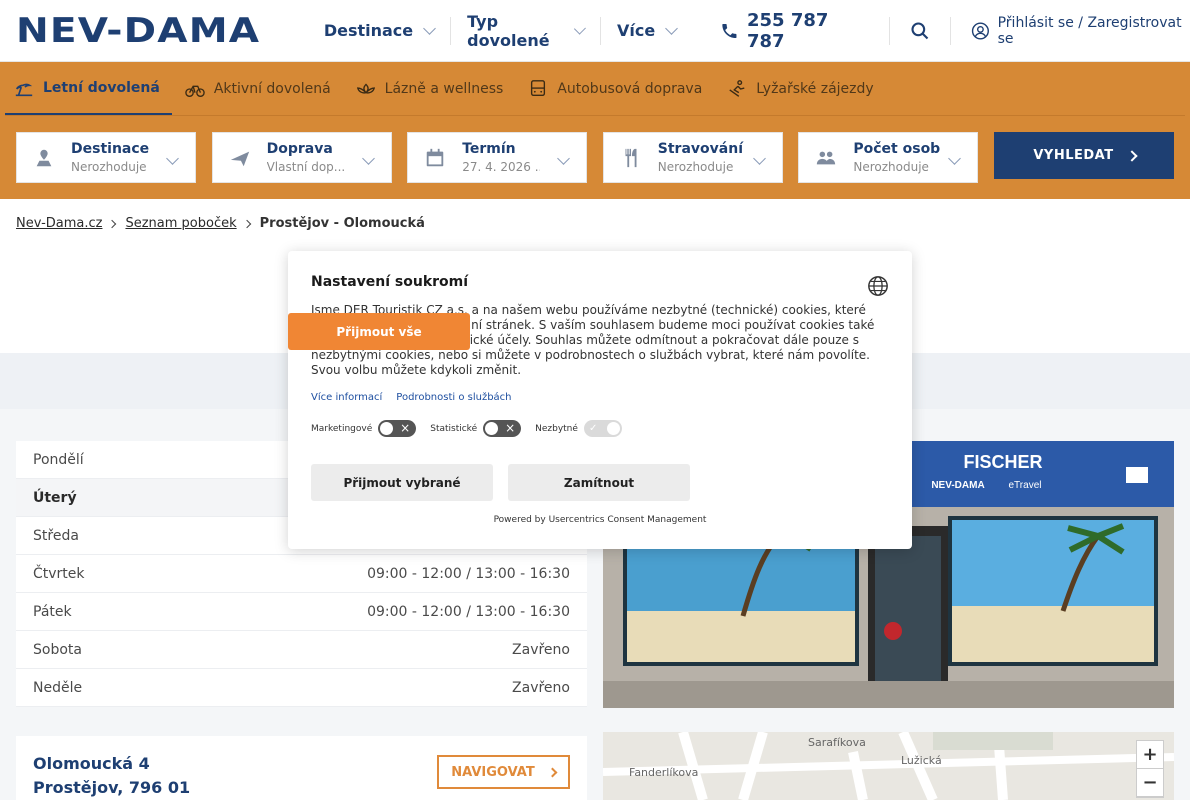 This screenshot has width=1200, height=800. What do you see at coordinates (493, 772) in the screenshot?
I see `navigovat-label: NAVIGOVAT` at bounding box center [493, 772].